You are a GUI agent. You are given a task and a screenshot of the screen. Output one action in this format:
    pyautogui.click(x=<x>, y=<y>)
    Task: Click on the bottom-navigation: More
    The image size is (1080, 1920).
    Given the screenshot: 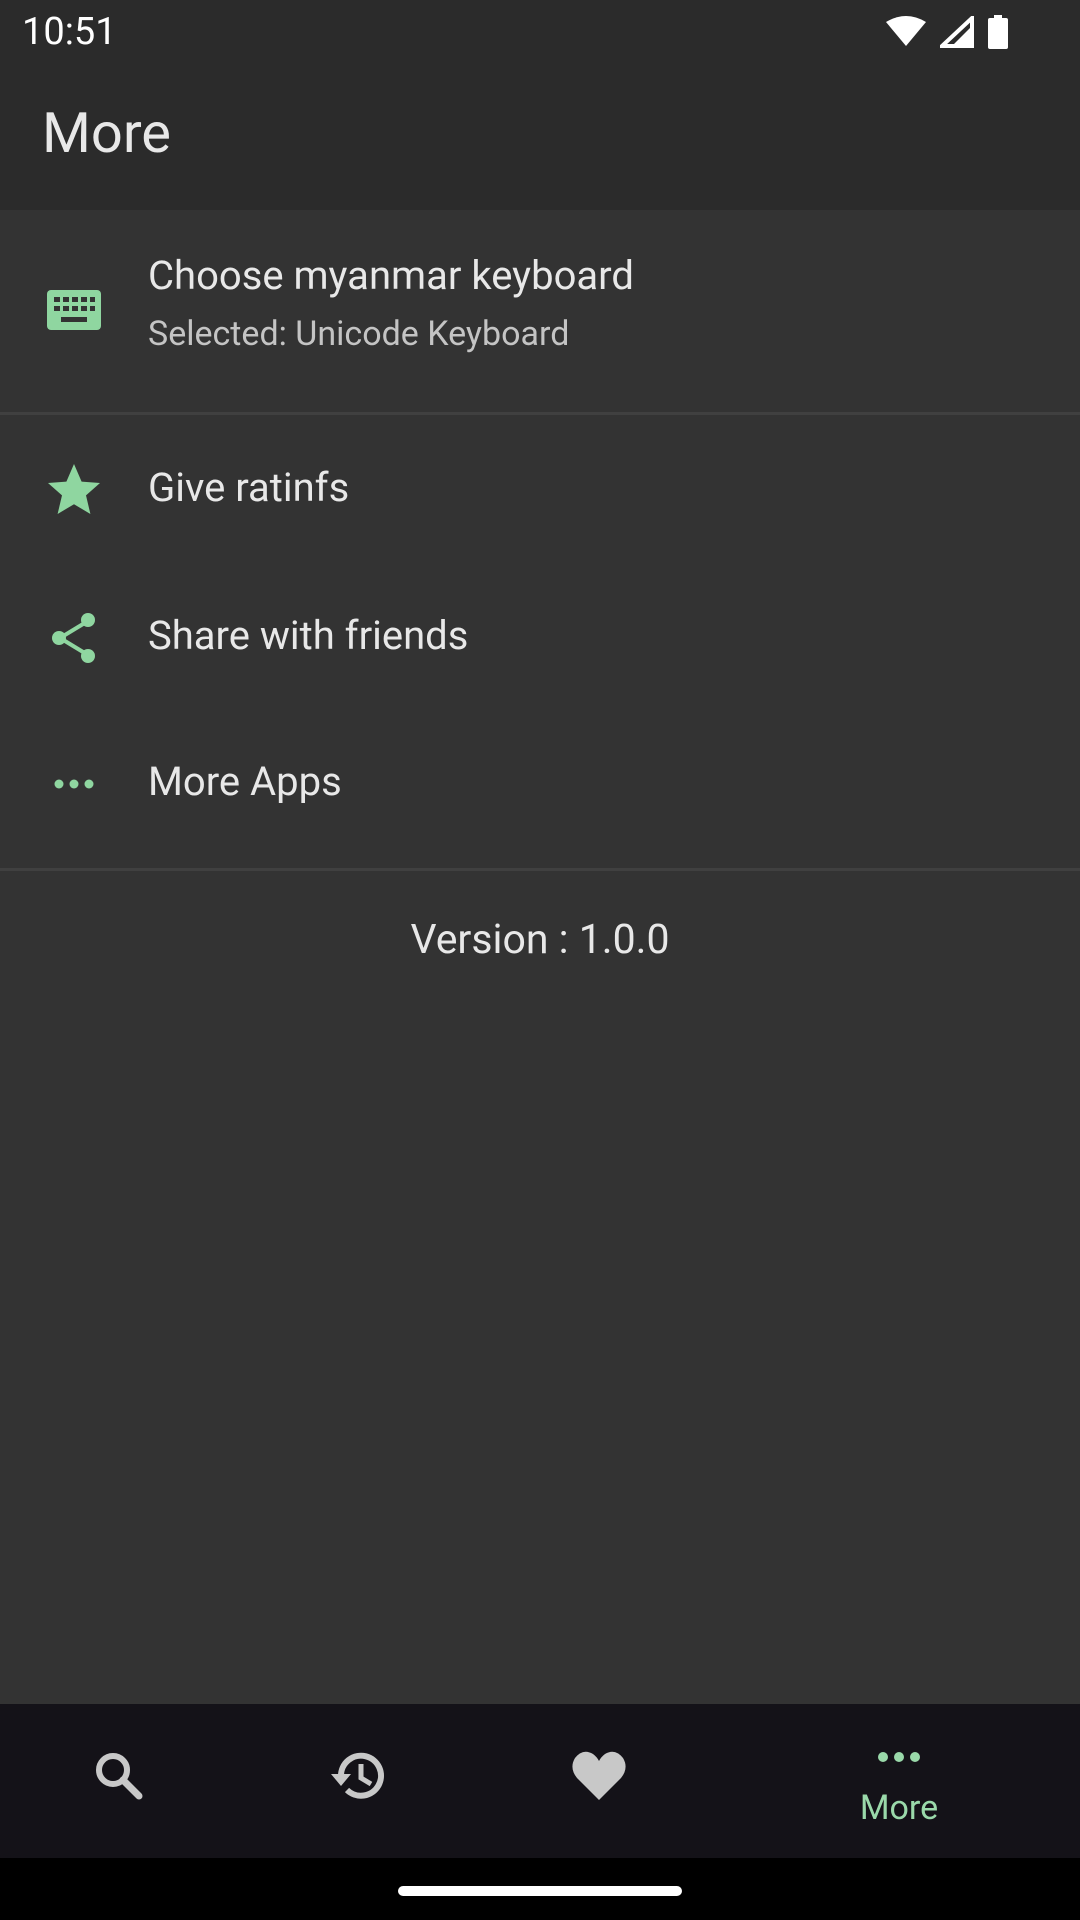 What is the action you would take?
    pyautogui.click(x=540, y=1781)
    